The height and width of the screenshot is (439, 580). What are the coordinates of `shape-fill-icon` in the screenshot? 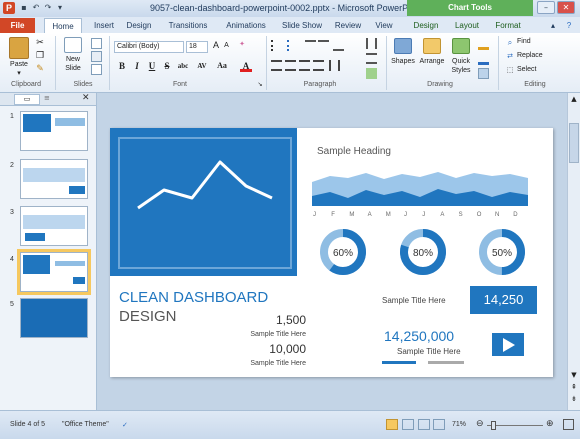 It's located at (483, 44).